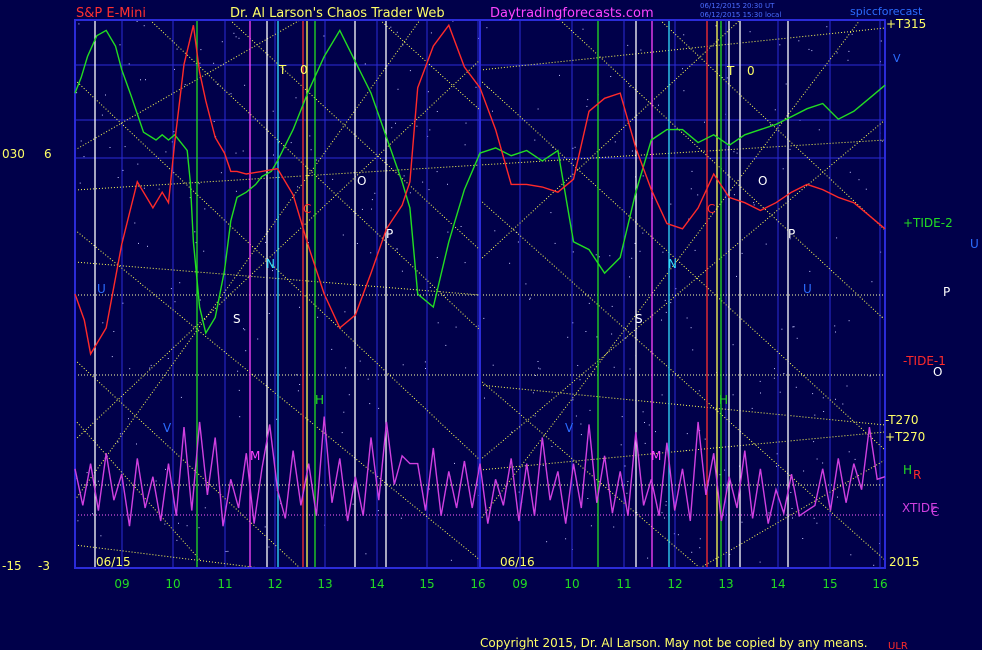 The image size is (982, 650). I want to click on x-tick-label: 12, so click(274, 584).